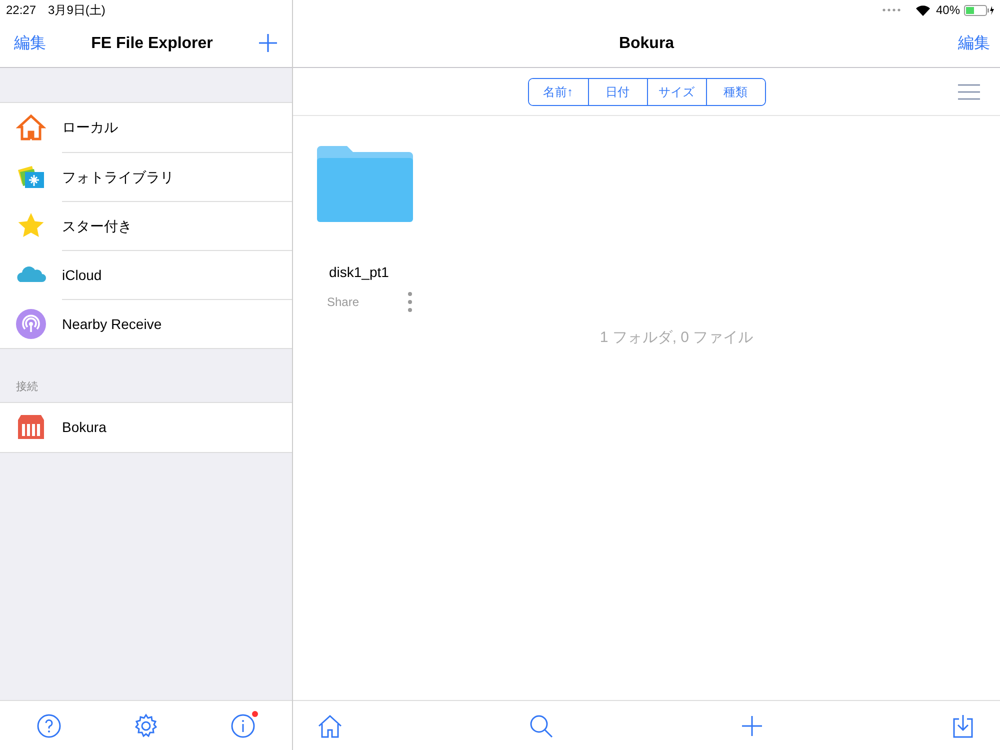  I want to click on sort-tab: 種類, so click(735, 91).